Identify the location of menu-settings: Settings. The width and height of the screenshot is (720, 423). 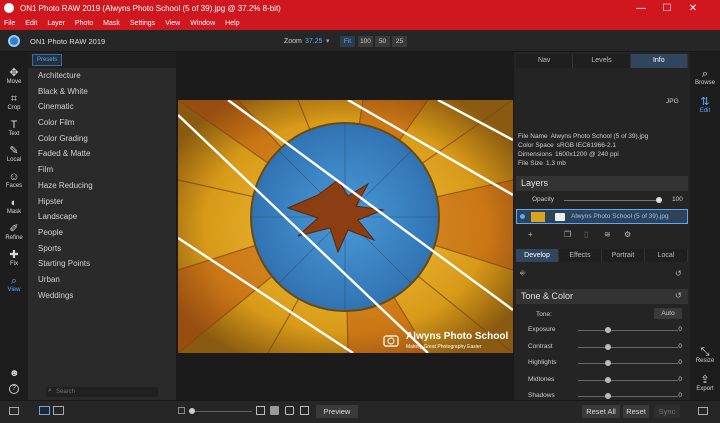
(142, 23).